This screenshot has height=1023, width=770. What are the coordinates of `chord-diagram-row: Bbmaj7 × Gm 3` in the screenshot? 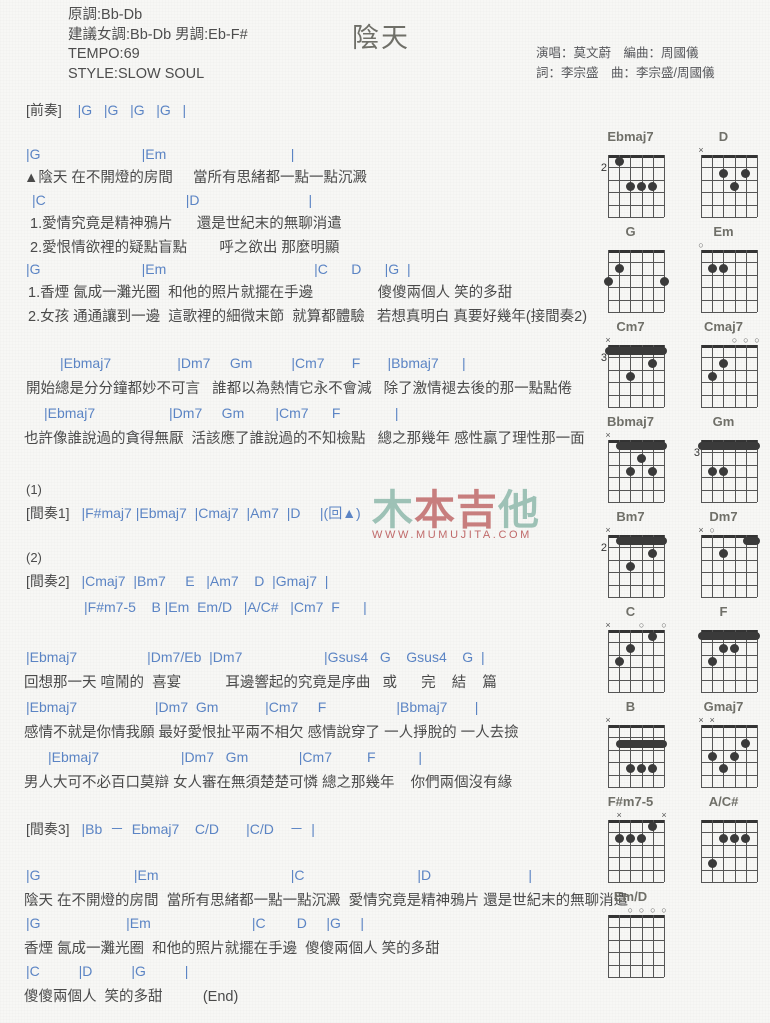 It's located at (677, 460).